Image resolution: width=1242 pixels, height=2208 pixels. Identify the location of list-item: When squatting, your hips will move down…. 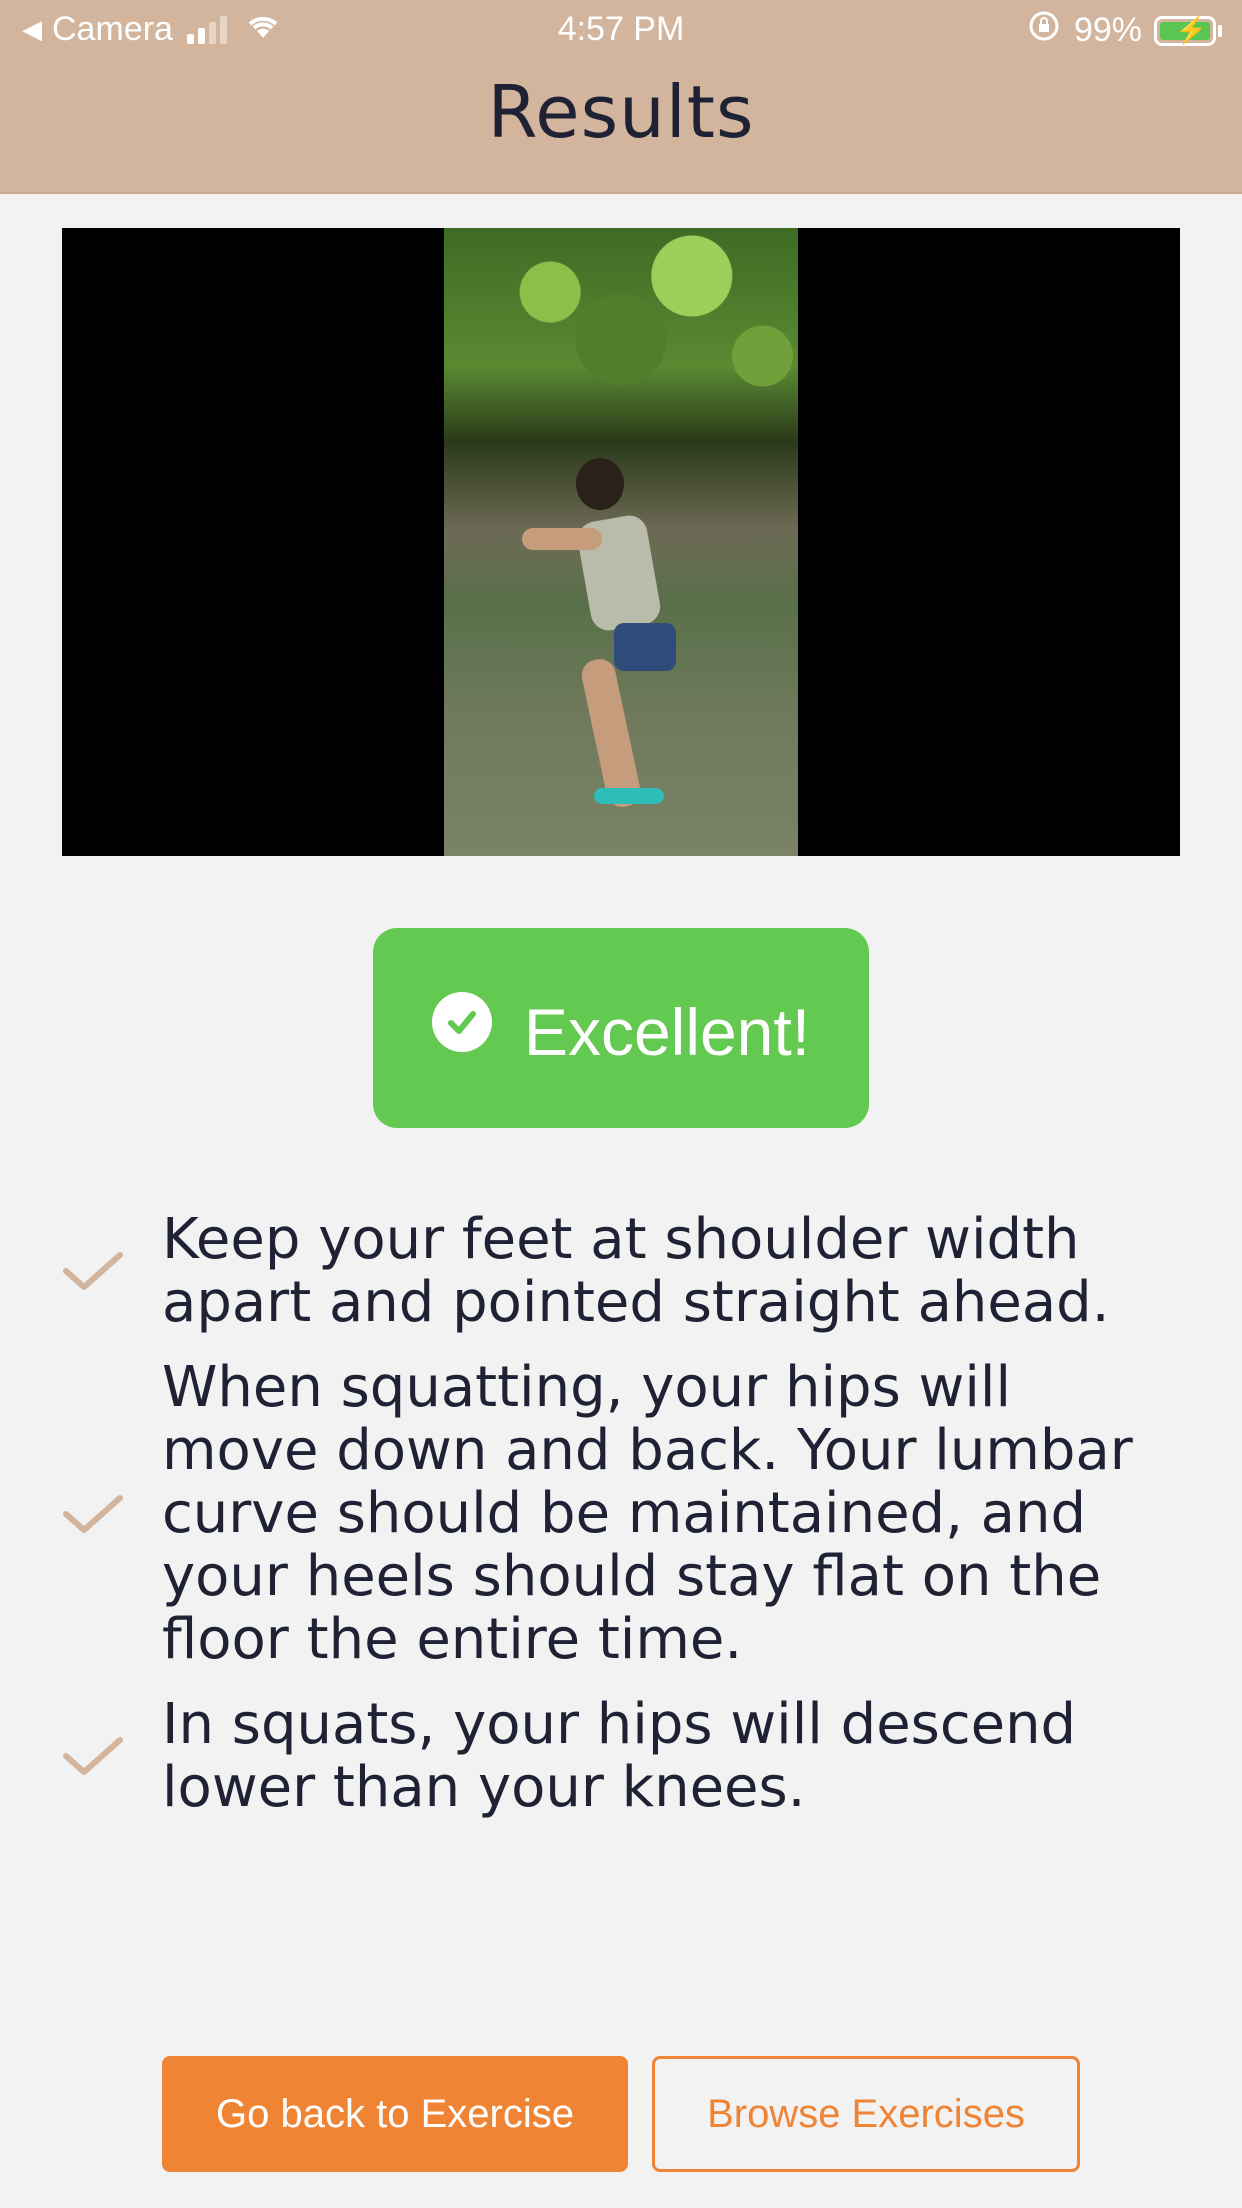
(621, 1513).